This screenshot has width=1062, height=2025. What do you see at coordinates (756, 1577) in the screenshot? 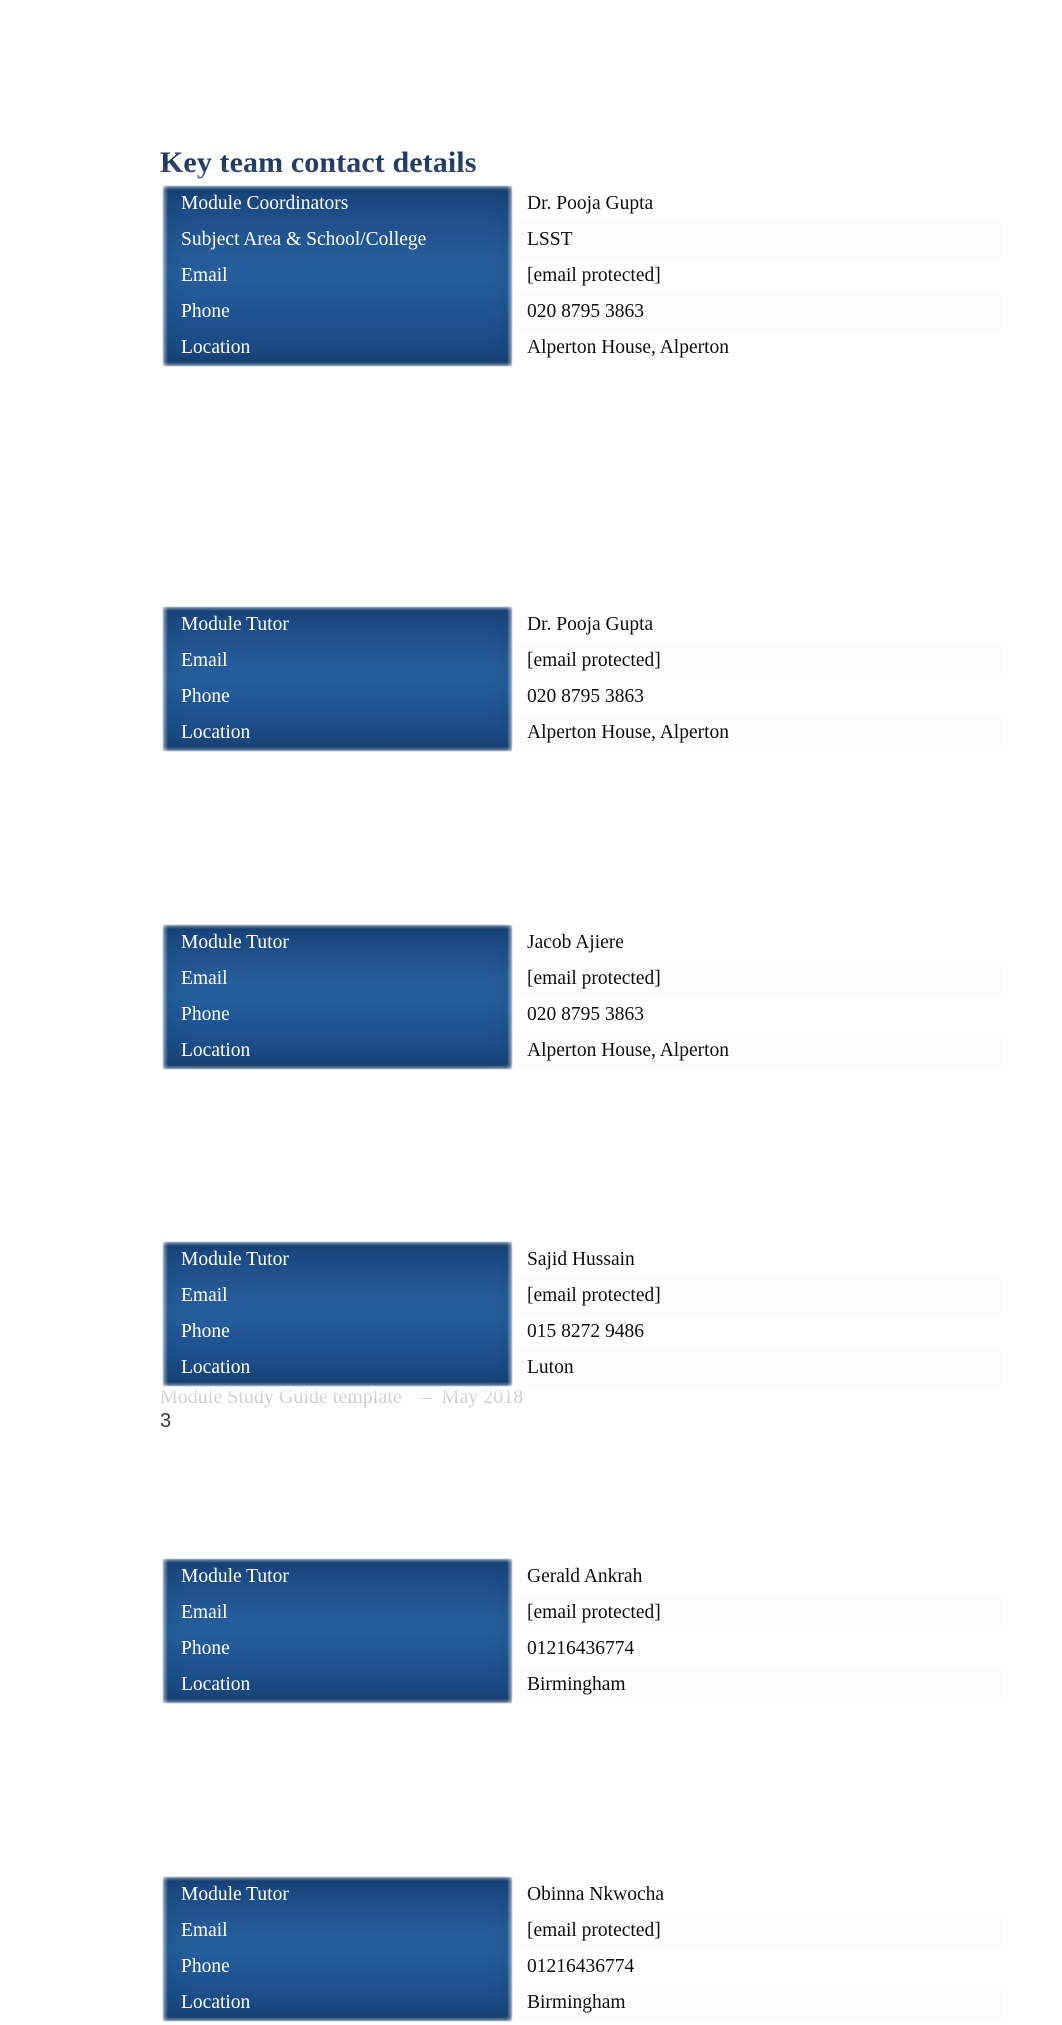
I see `row-value: Gerald Ankrah` at bounding box center [756, 1577].